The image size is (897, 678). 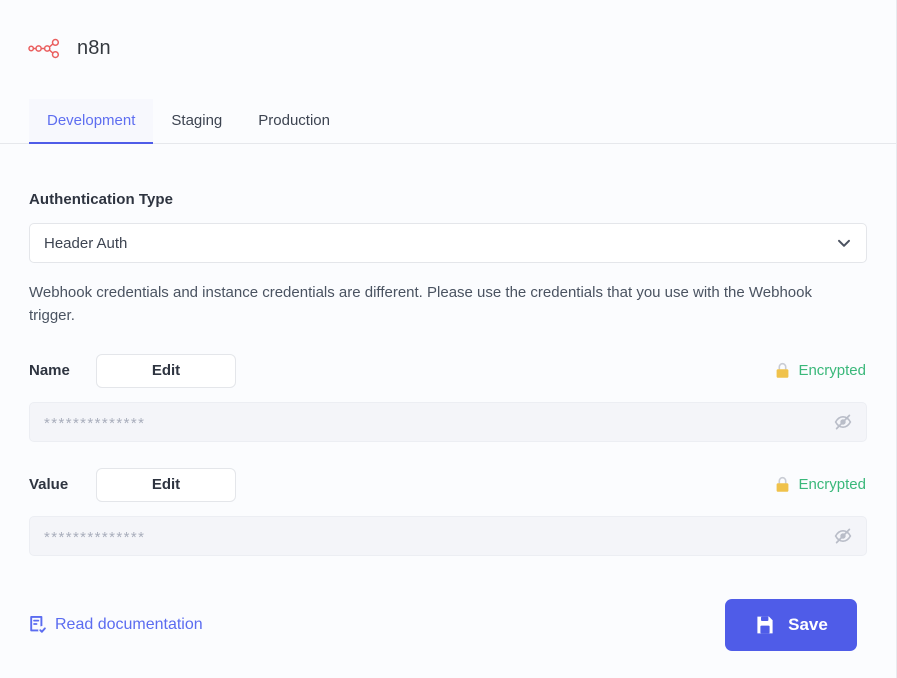 What do you see at coordinates (129, 624) in the screenshot?
I see `read-documentation-label: Read documentation` at bounding box center [129, 624].